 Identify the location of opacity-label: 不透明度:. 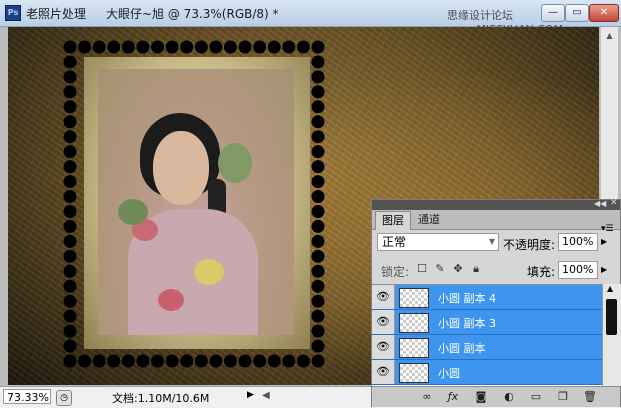
(529, 245).